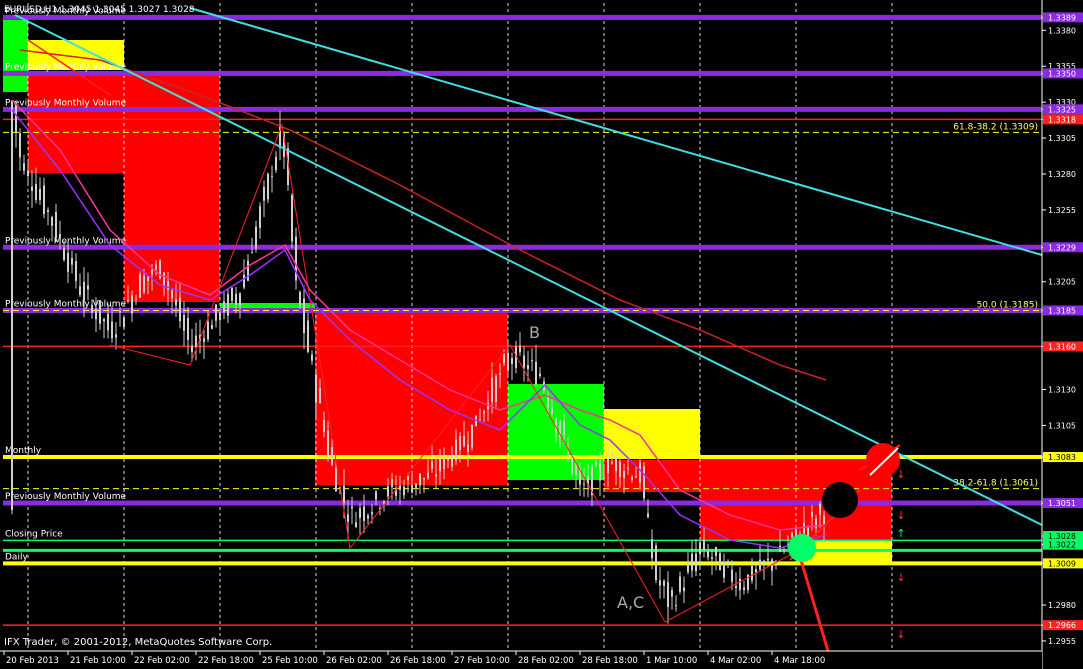 Image resolution: width=1083 pixels, height=669 pixels. What do you see at coordinates (900, 474) in the screenshot?
I see `arrow-marker-0: ↓` at bounding box center [900, 474].